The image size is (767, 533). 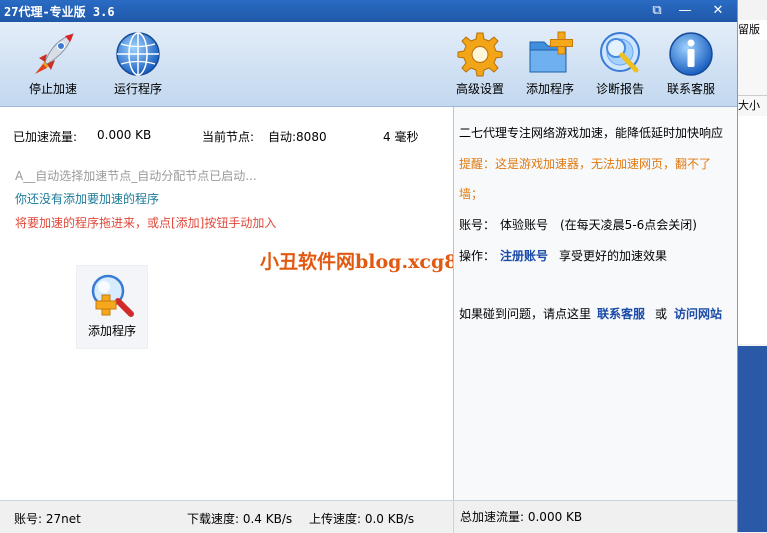 What do you see at coordinates (691, 54) in the screenshot?
I see `info-icon` at bounding box center [691, 54].